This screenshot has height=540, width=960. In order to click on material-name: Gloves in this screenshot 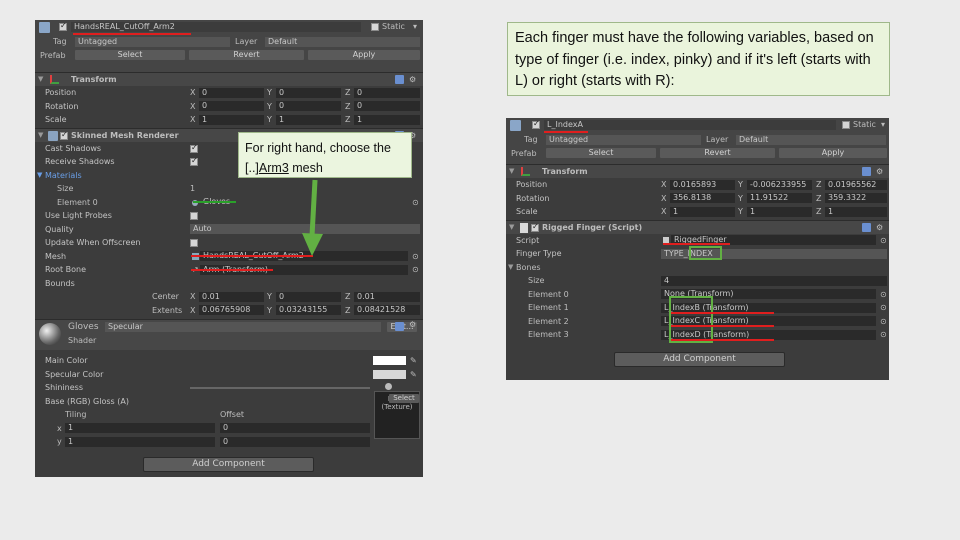, I will do `click(83, 327)`.